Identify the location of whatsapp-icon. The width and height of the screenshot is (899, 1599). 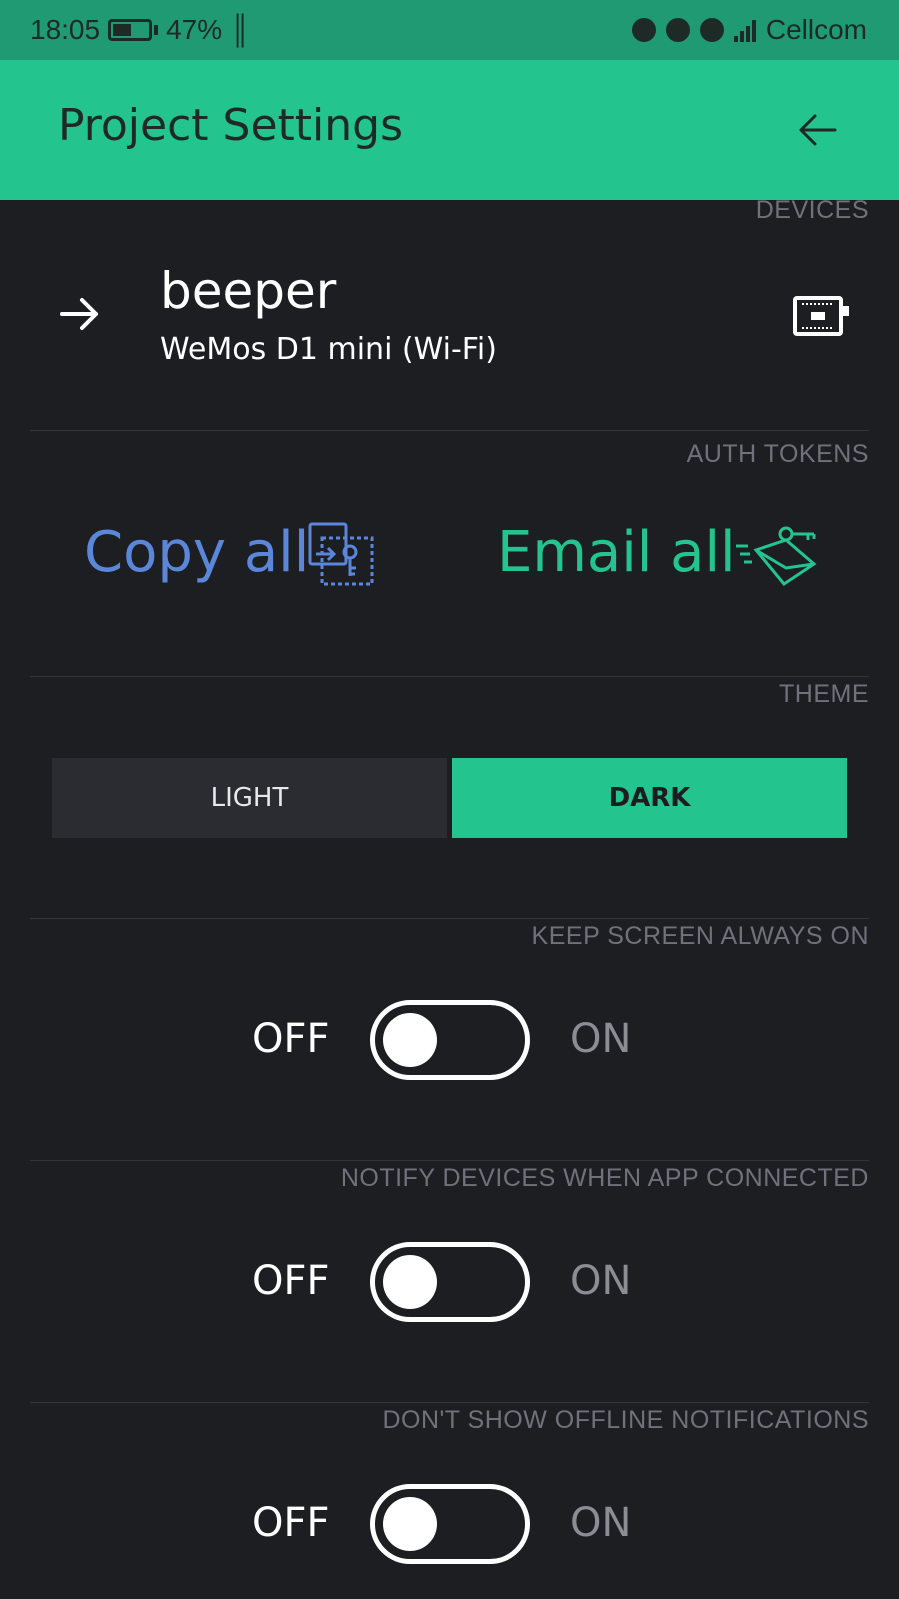
(711, 30).